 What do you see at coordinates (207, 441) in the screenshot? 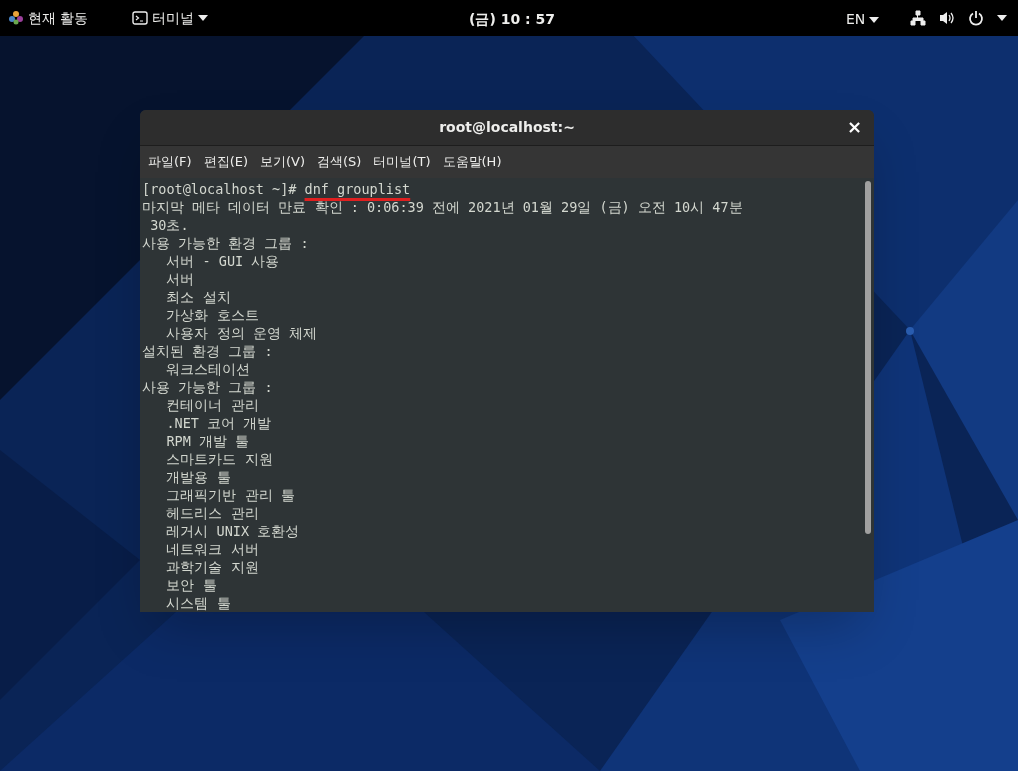
I see `output-line: RPM 개발 툴` at bounding box center [207, 441].